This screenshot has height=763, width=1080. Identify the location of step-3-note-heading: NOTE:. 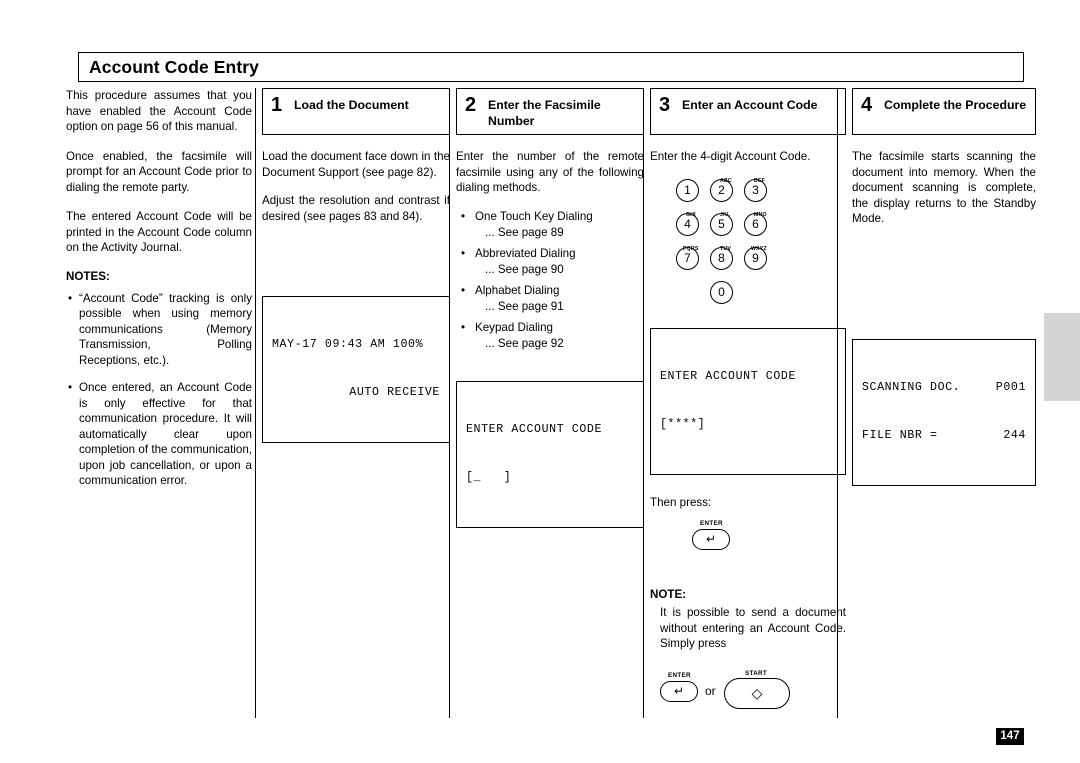
(668, 594).